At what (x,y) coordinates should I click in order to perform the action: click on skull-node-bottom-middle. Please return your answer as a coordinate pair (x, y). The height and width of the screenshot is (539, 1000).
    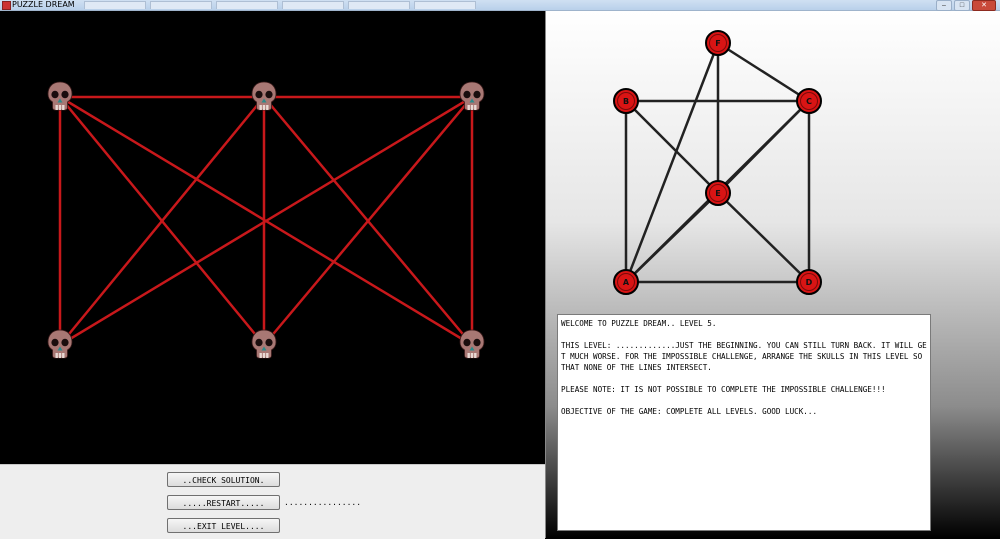
    Looking at the image, I should click on (264, 345).